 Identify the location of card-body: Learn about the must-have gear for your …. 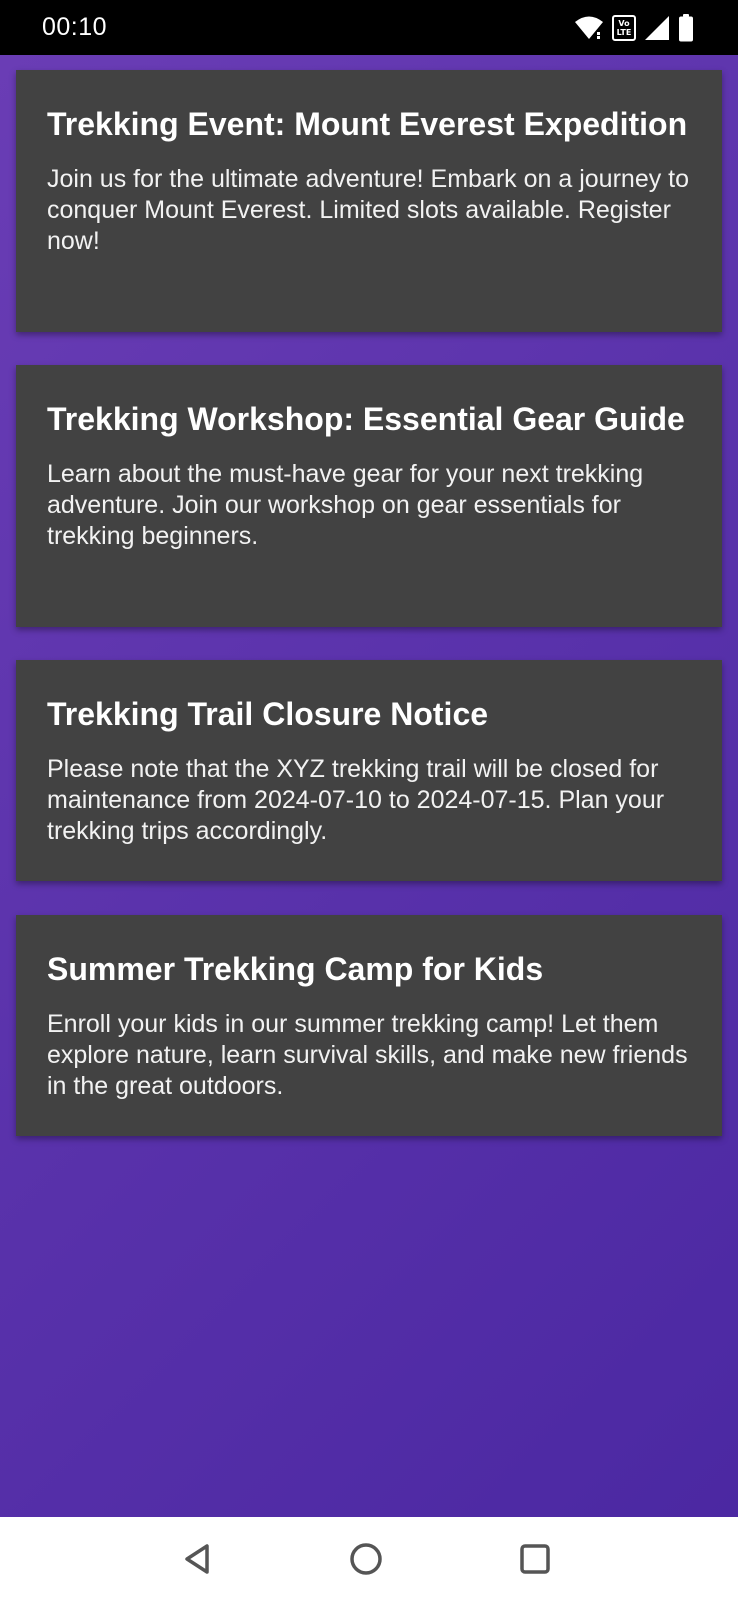
(345, 505).